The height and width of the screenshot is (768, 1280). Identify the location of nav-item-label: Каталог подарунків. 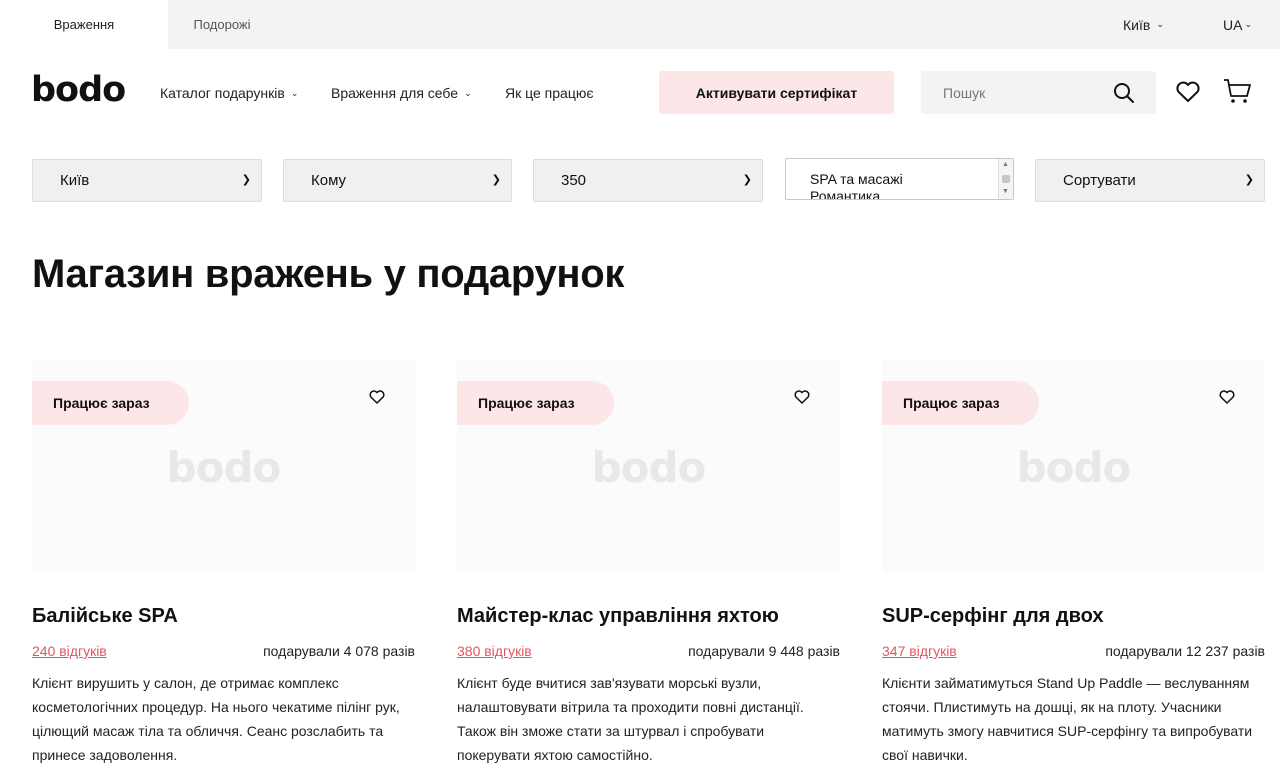
(222, 93).